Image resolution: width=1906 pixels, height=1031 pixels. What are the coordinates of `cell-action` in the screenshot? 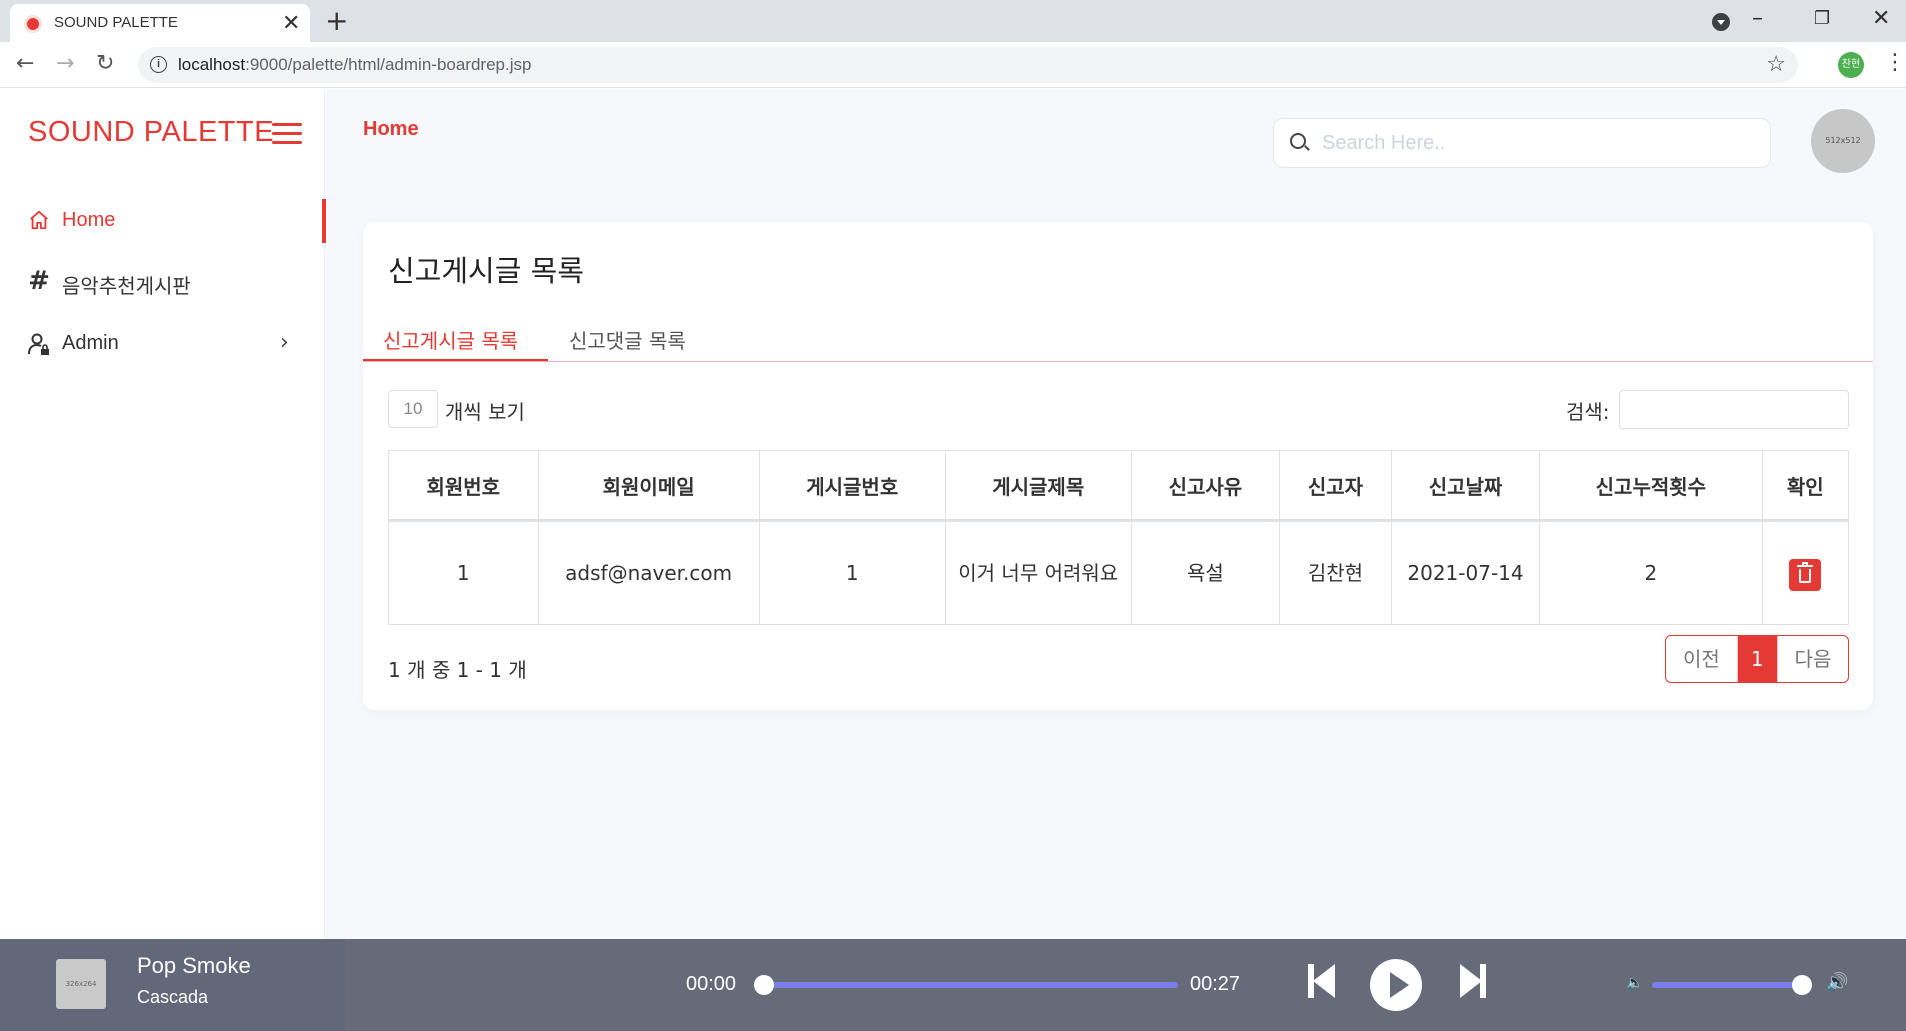 It's located at (1805, 572).